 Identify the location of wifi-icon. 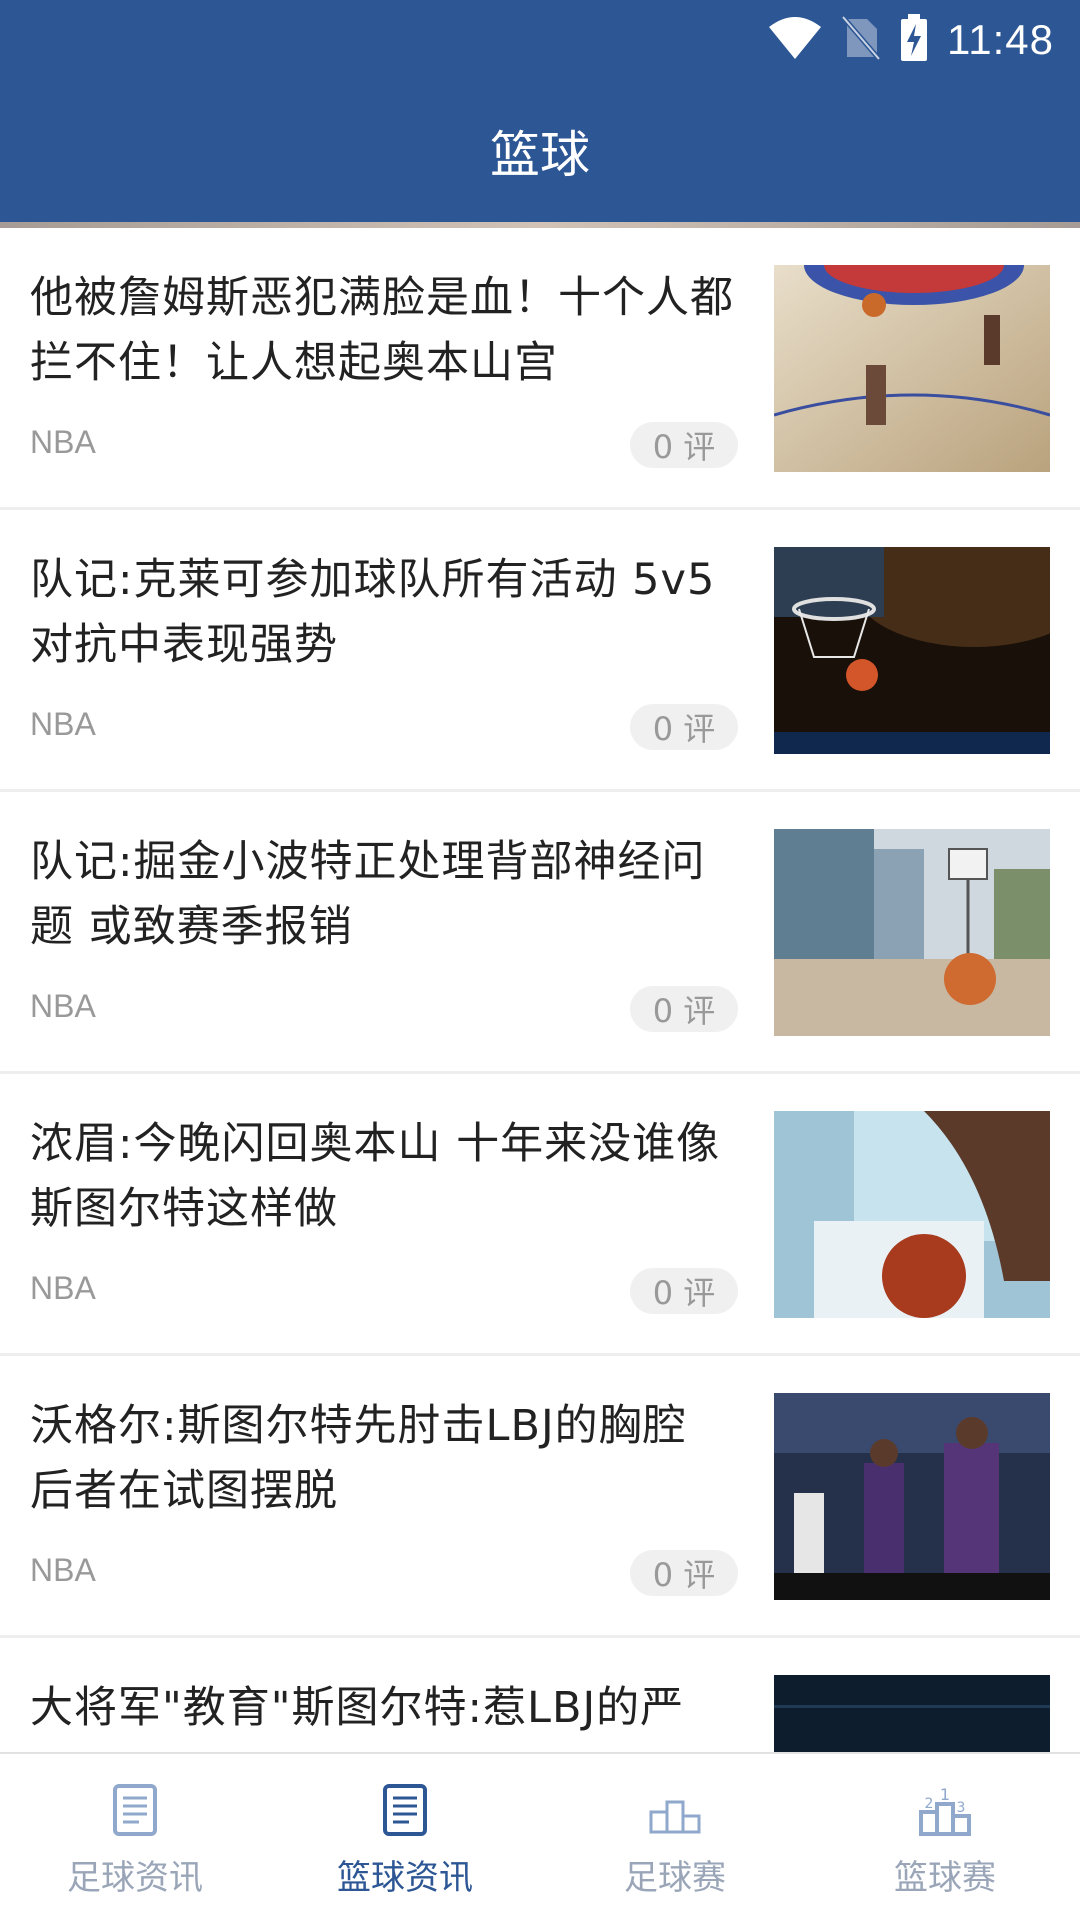
(795, 40).